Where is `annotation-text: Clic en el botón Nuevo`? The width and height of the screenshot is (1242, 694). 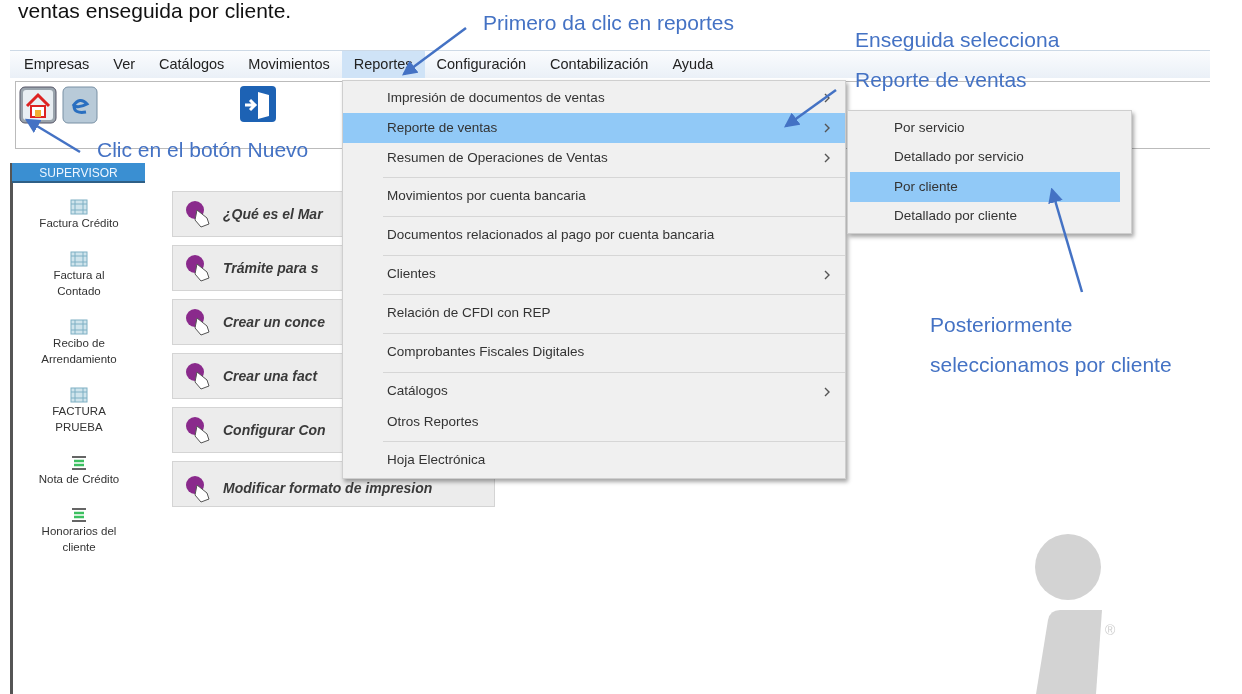
annotation-text: Clic en el botón Nuevo is located at coordinates (203, 150).